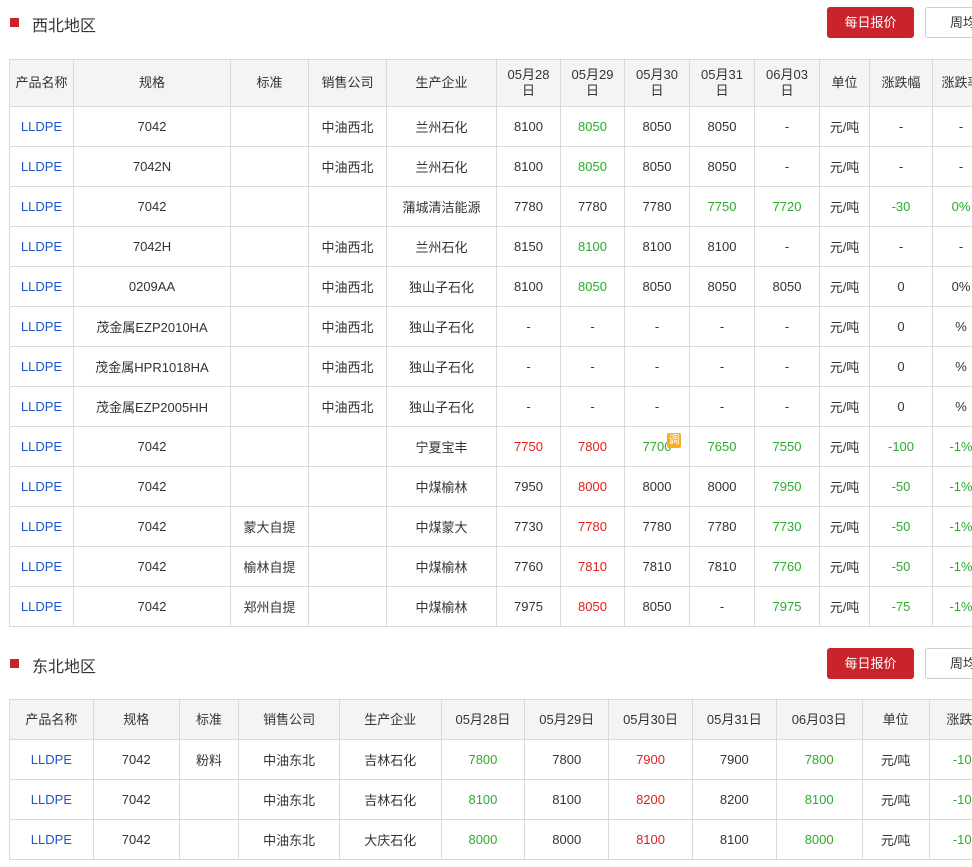 The height and width of the screenshot is (867, 972). Describe the element at coordinates (441, 446) in the screenshot. I see `table-cell: 宁夏宝丰` at that location.